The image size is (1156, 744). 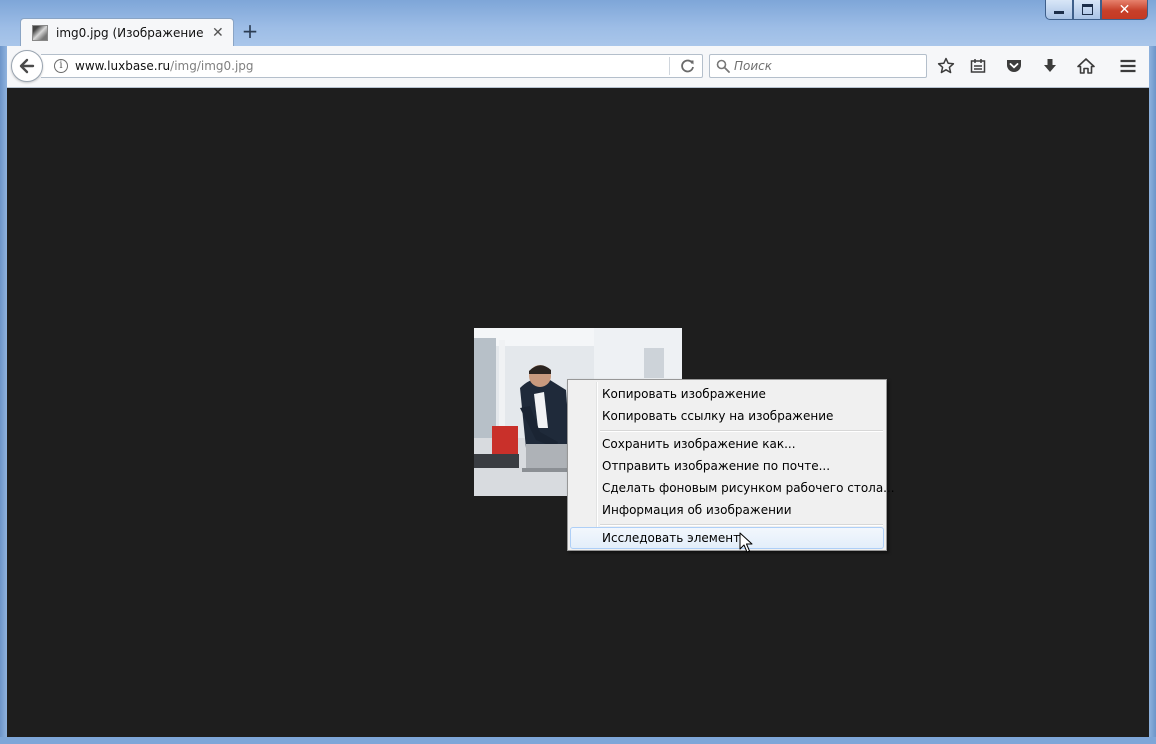 I want to click on url-divider, so click(x=669, y=66).